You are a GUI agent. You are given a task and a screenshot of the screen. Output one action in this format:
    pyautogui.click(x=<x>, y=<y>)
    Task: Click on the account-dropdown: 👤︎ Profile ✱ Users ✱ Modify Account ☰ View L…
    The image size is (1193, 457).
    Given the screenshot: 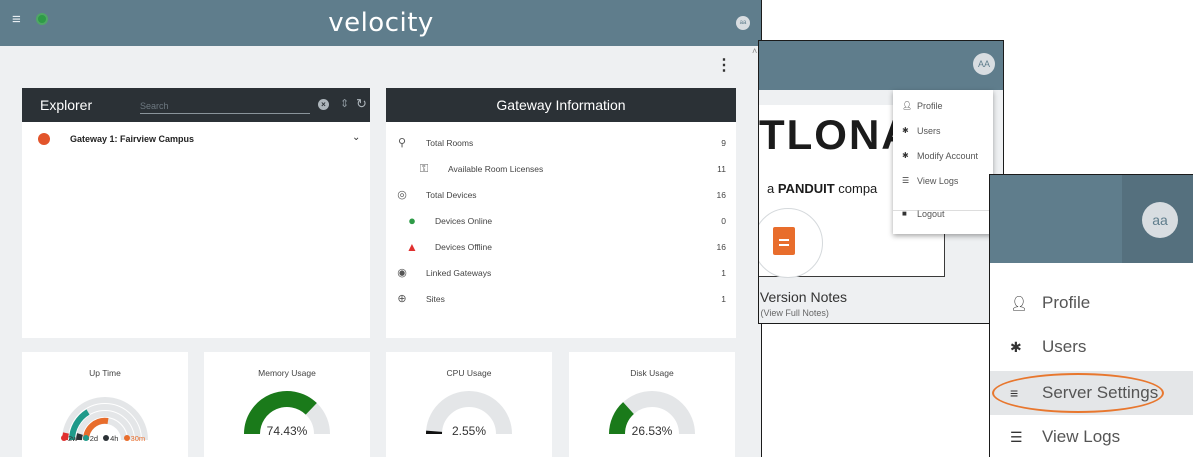 What is the action you would take?
    pyautogui.click(x=943, y=162)
    